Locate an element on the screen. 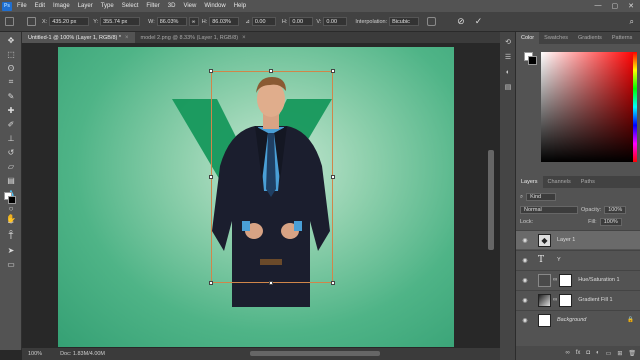 The image size is (640, 360). healing-icon: ✚ is located at coordinates (11, 110).